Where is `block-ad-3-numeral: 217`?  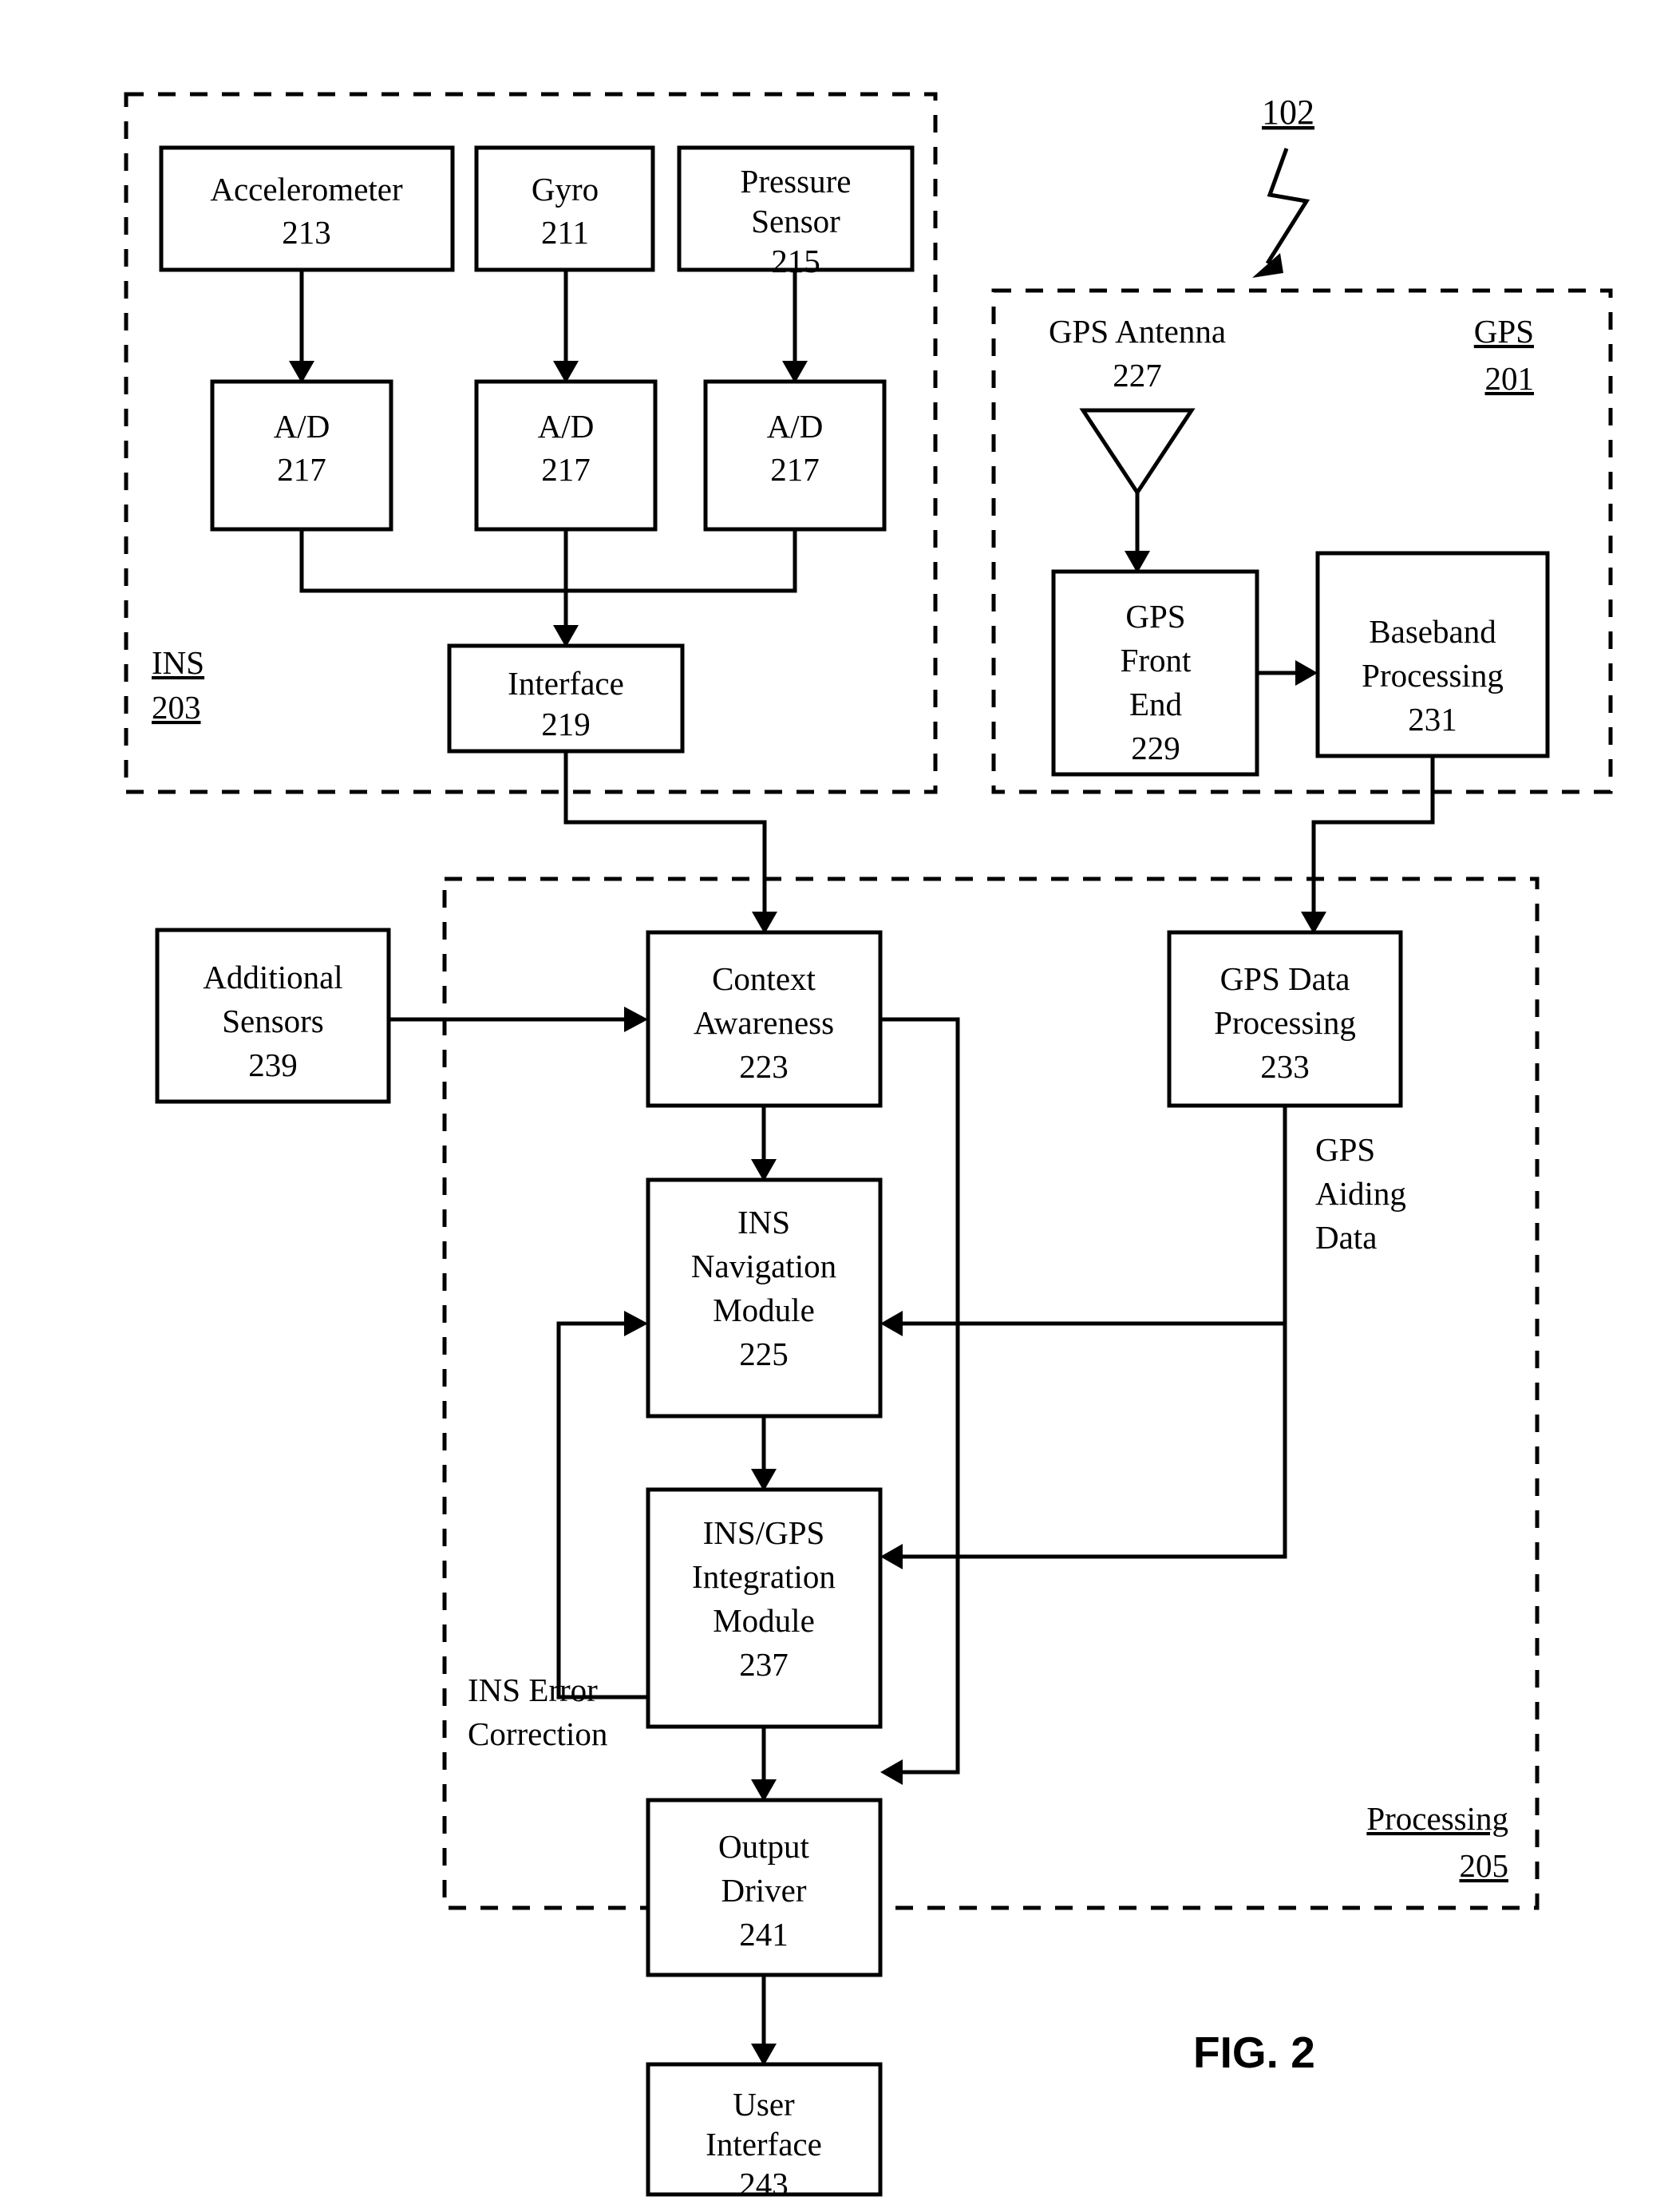
block-ad-3-numeral: 217 is located at coordinates (795, 469).